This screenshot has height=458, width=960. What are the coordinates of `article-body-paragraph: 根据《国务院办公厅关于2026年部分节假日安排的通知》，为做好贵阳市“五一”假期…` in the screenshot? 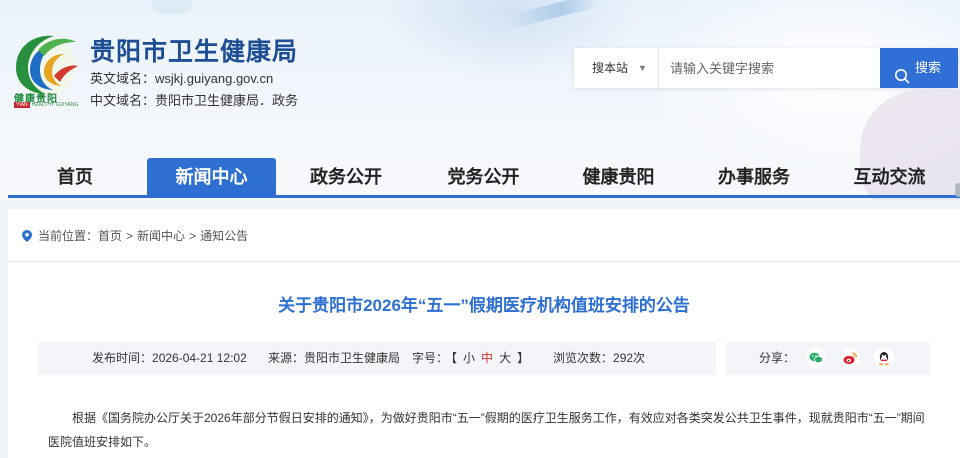 It's located at (486, 430).